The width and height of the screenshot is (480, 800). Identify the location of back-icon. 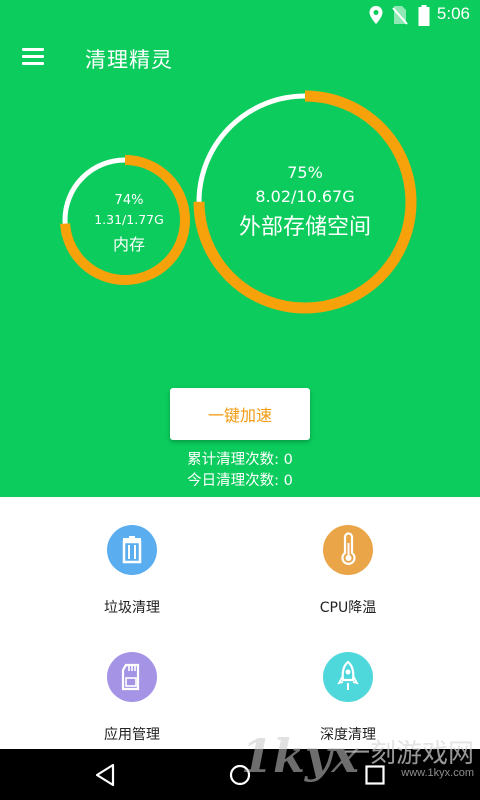
(105, 774).